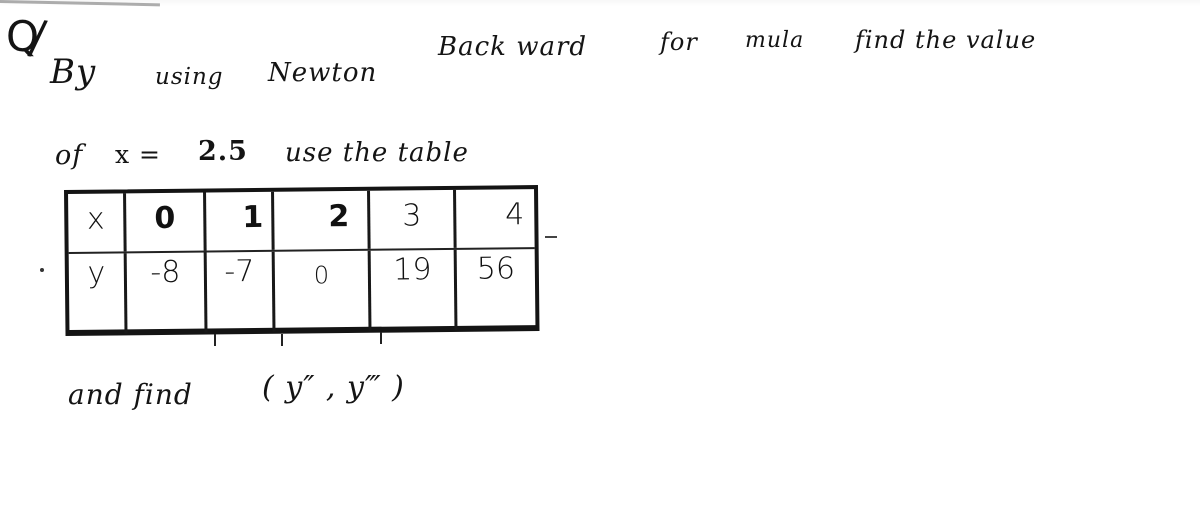 This screenshot has width=1200, height=523. What do you see at coordinates (515, 215) in the screenshot?
I see `x-value-cell: 4` at bounding box center [515, 215].